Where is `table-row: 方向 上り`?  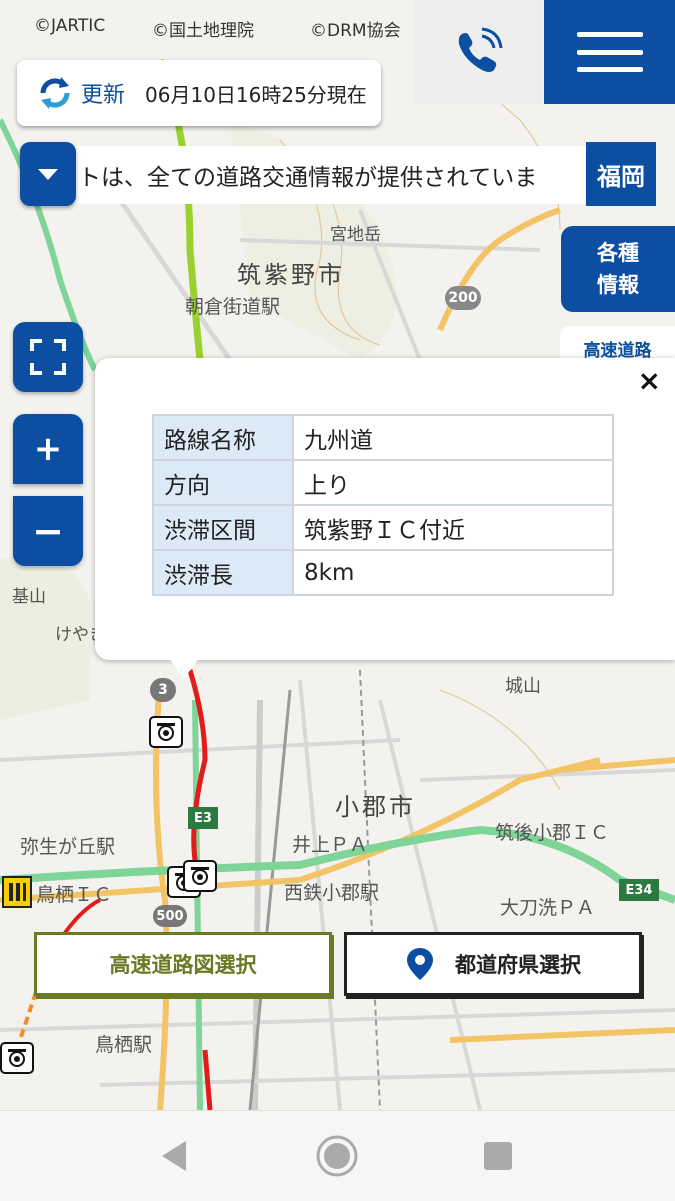
table-row: 方向 上り is located at coordinates (383, 482).